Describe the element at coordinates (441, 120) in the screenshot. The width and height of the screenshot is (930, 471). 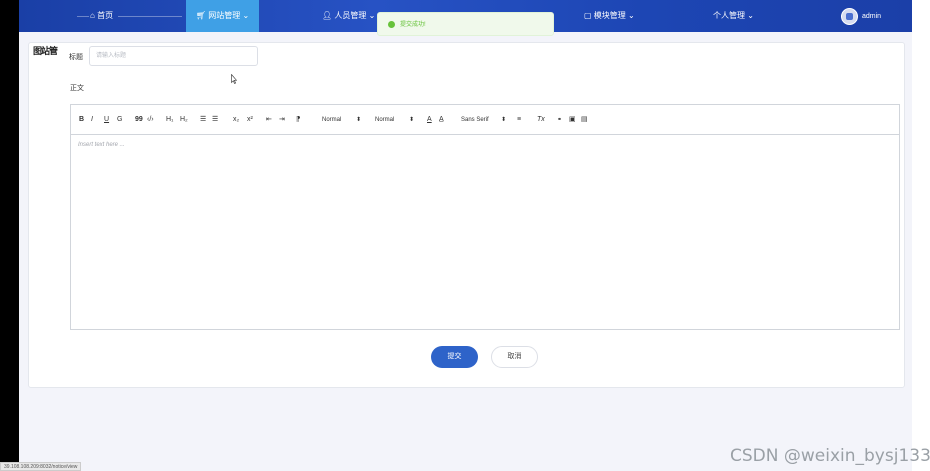
I see `background-color-picker: A̲` at that location.